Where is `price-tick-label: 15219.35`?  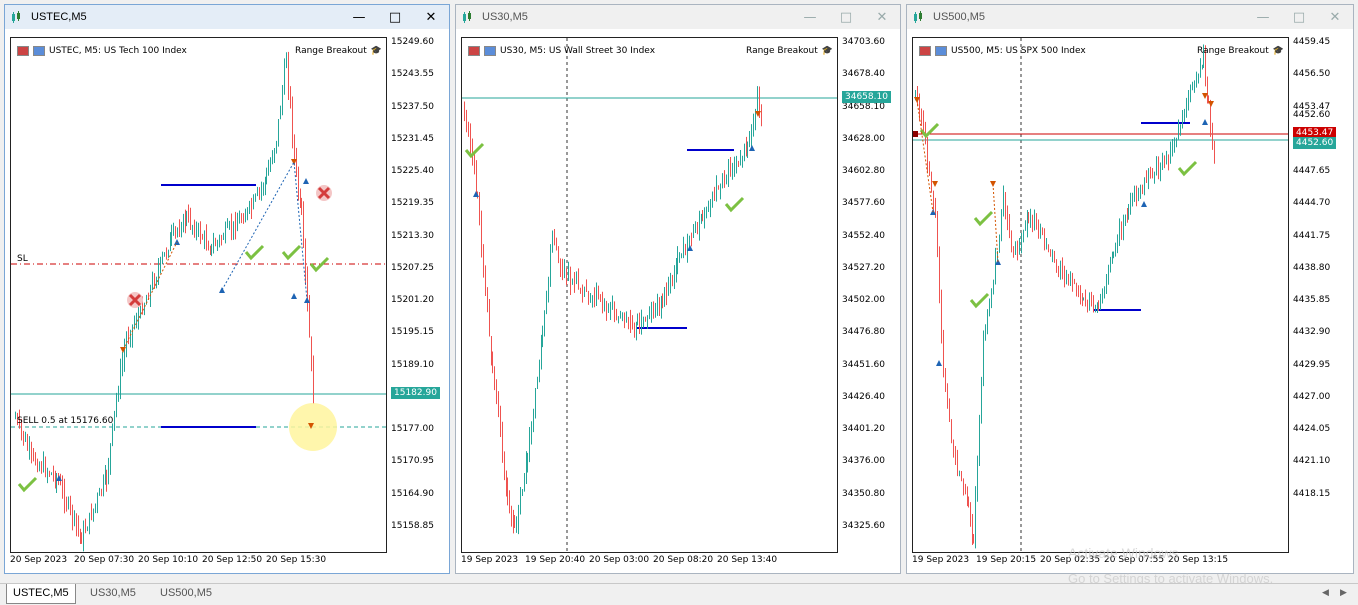 price-tick-label: 15219.35 is located at coordinates (412, 203).